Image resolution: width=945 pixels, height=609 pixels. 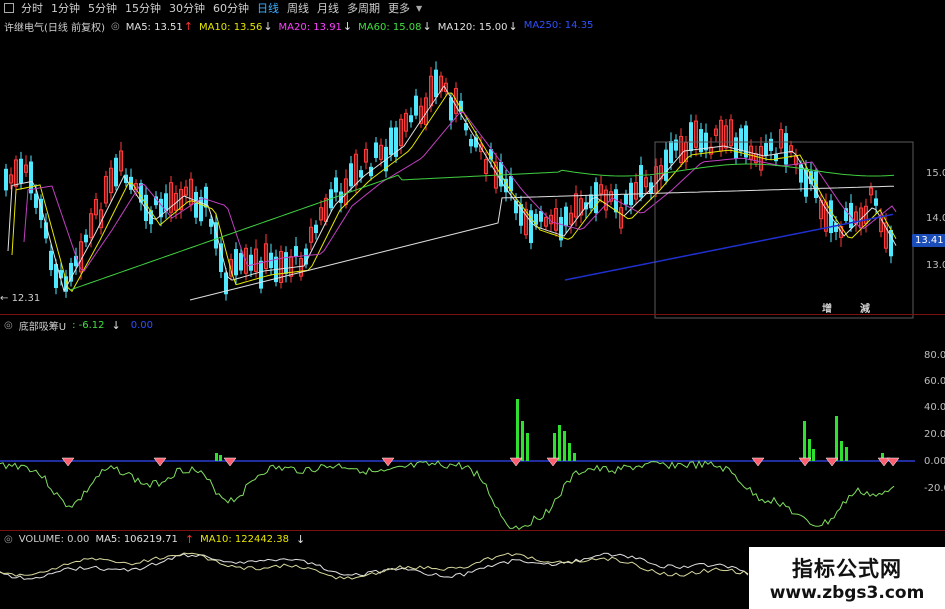 I want to click on tab-10: 更多, so click(x=399, y=8).